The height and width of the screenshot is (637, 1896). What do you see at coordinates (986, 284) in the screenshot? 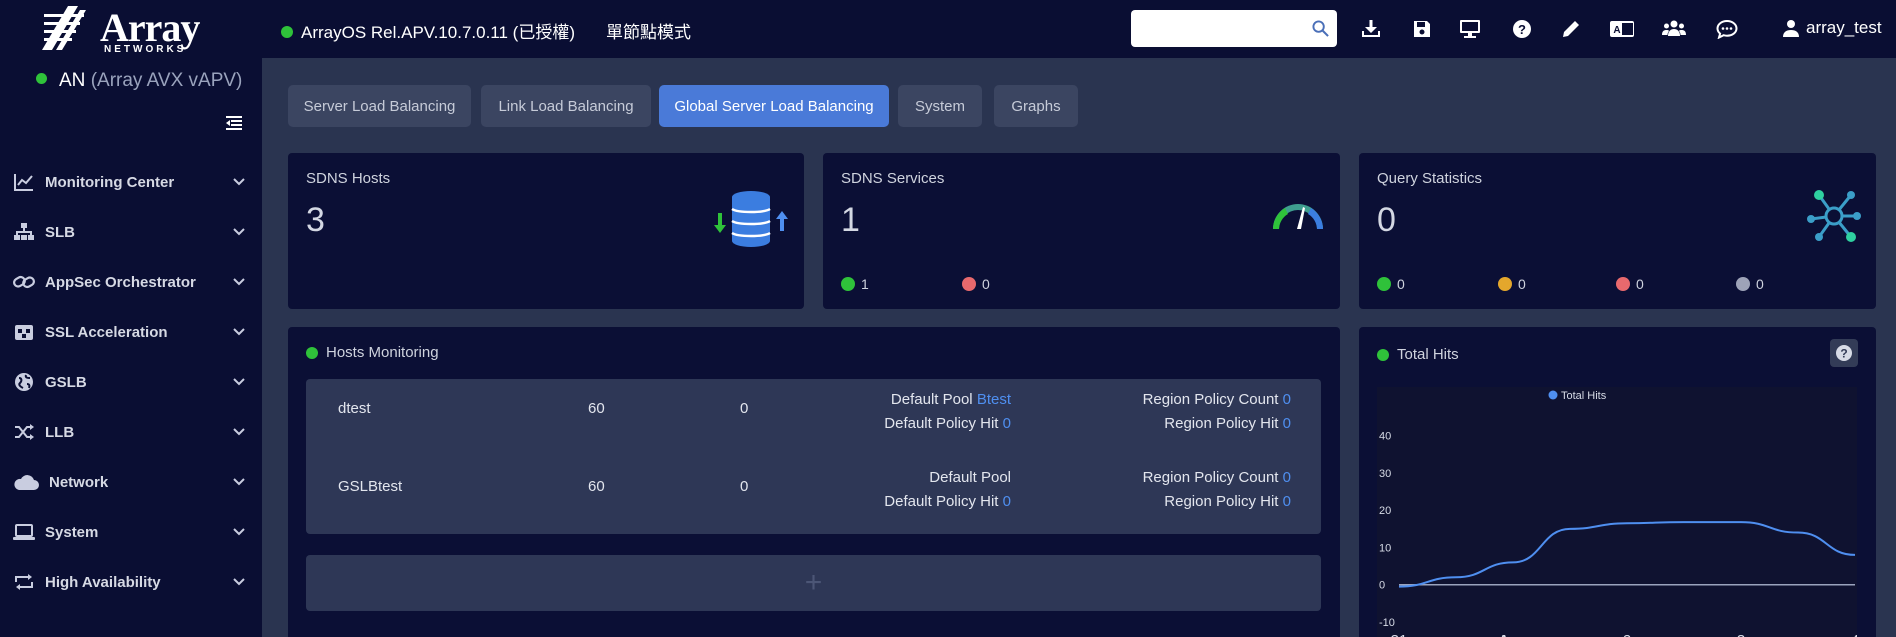
I see `services-down-count: 0` at bounding box center [986, 284].